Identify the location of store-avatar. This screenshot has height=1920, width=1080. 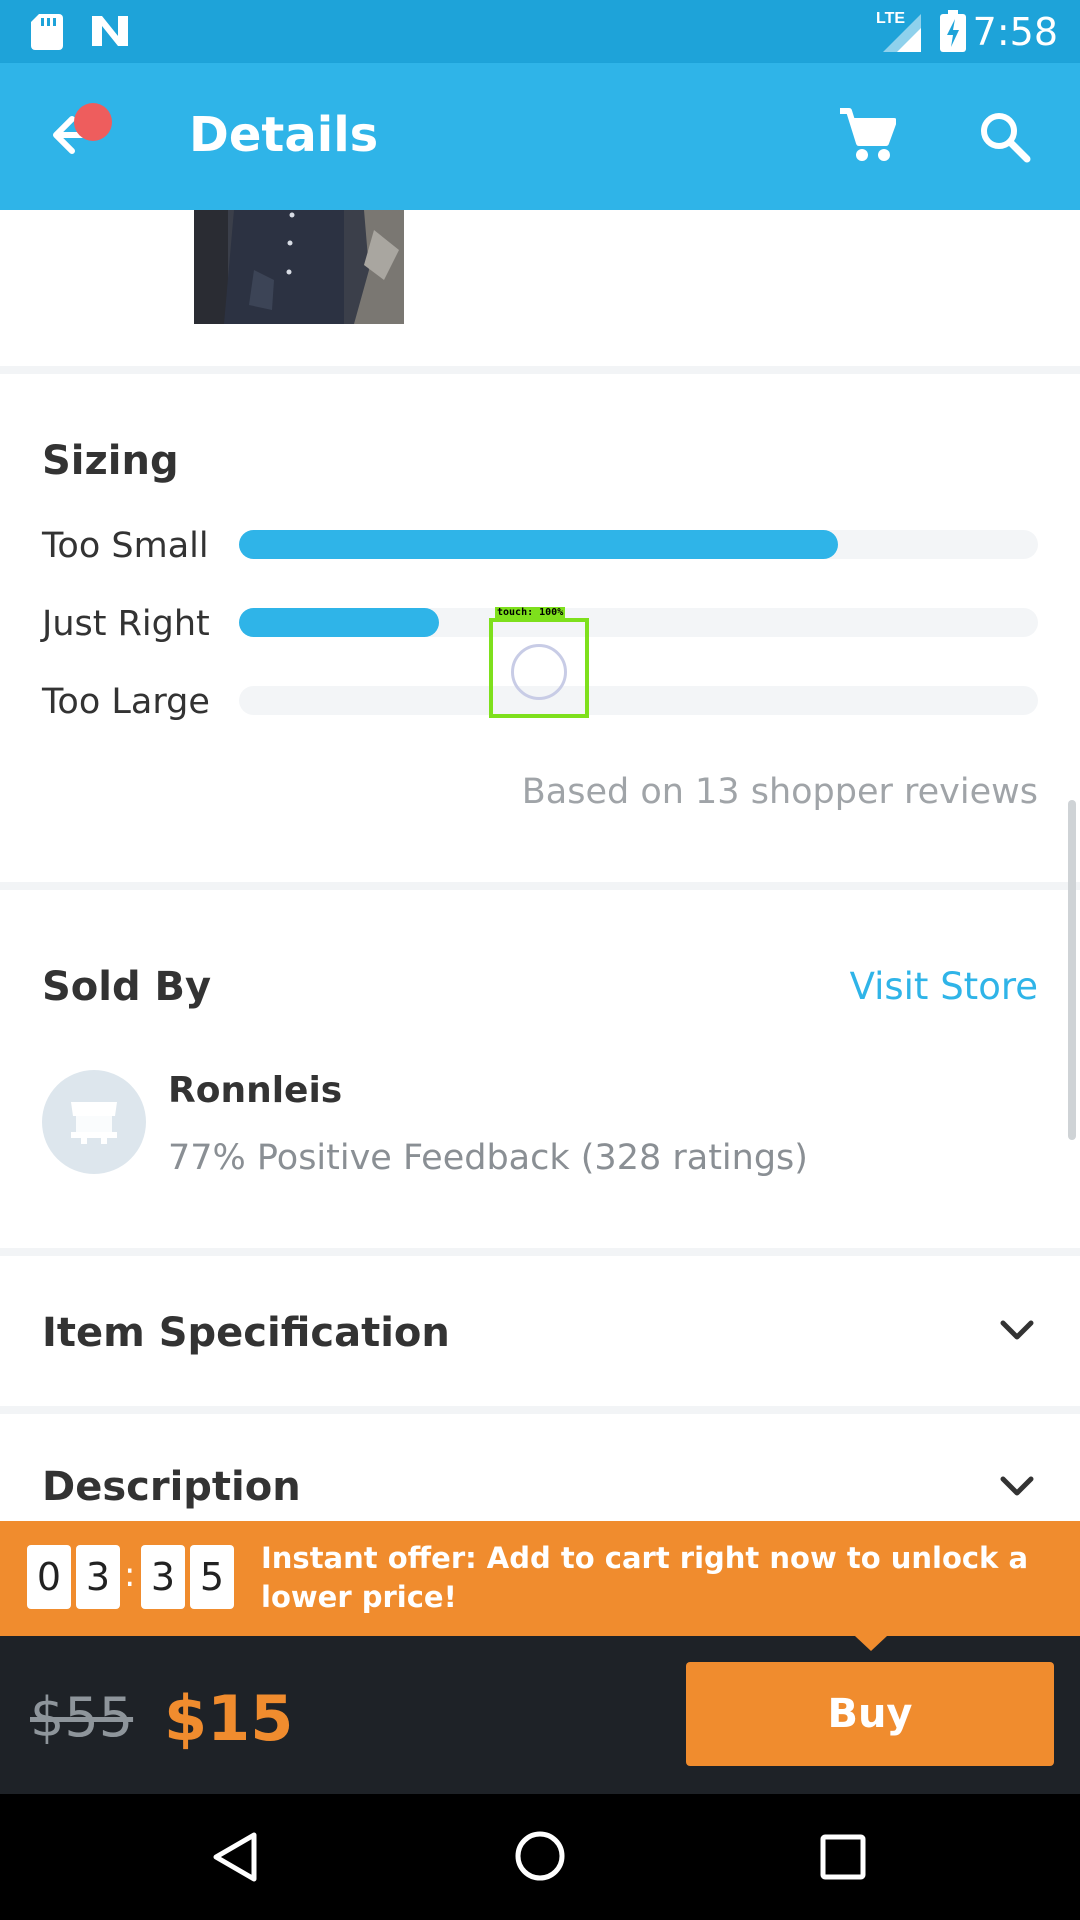
(94, 1122).